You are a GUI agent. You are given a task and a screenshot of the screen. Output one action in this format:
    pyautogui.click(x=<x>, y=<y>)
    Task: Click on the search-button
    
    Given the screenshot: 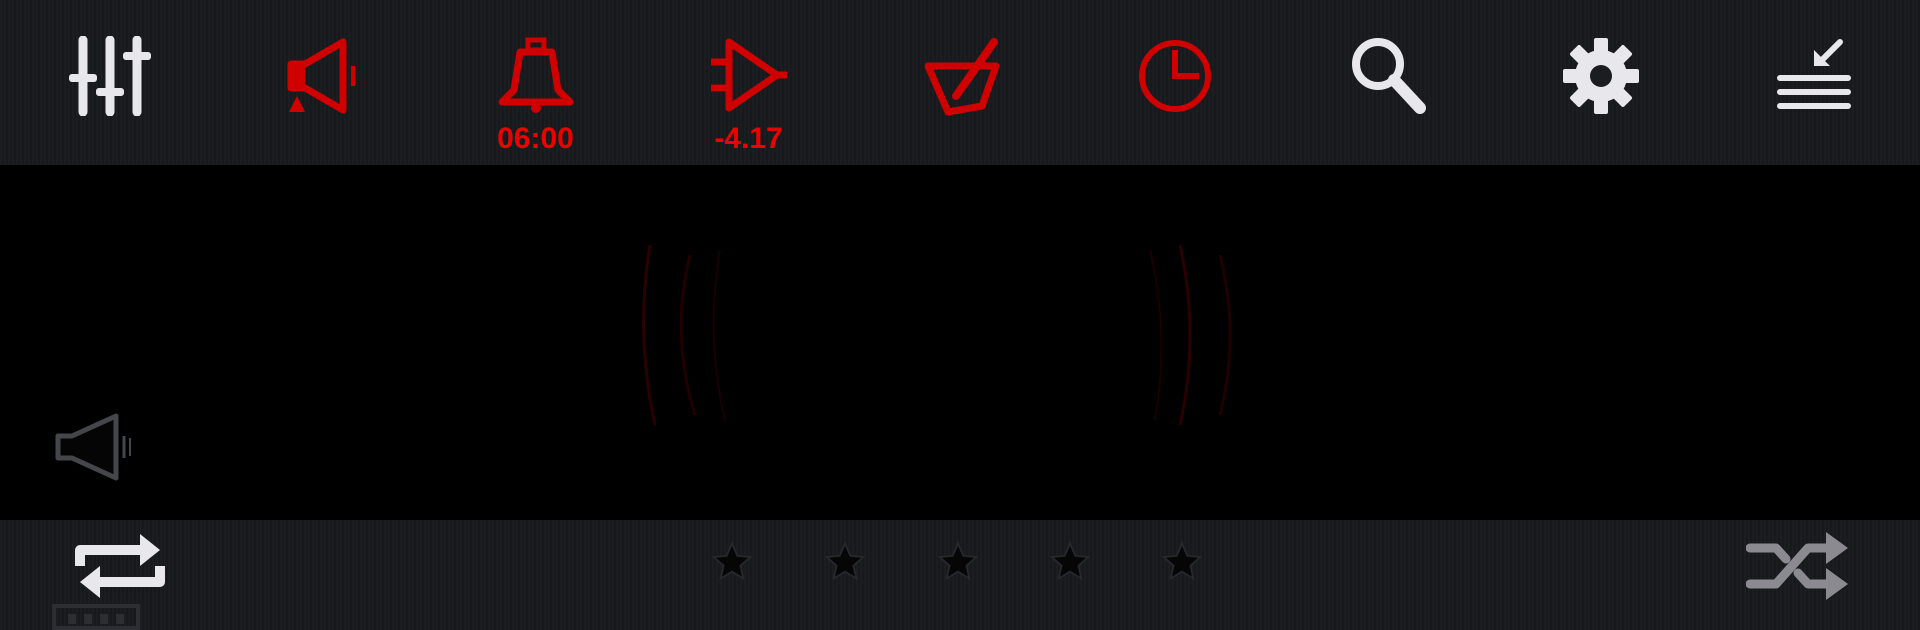 What is the action you would take?
    pyautogui.click(x=1387, y=82)
    